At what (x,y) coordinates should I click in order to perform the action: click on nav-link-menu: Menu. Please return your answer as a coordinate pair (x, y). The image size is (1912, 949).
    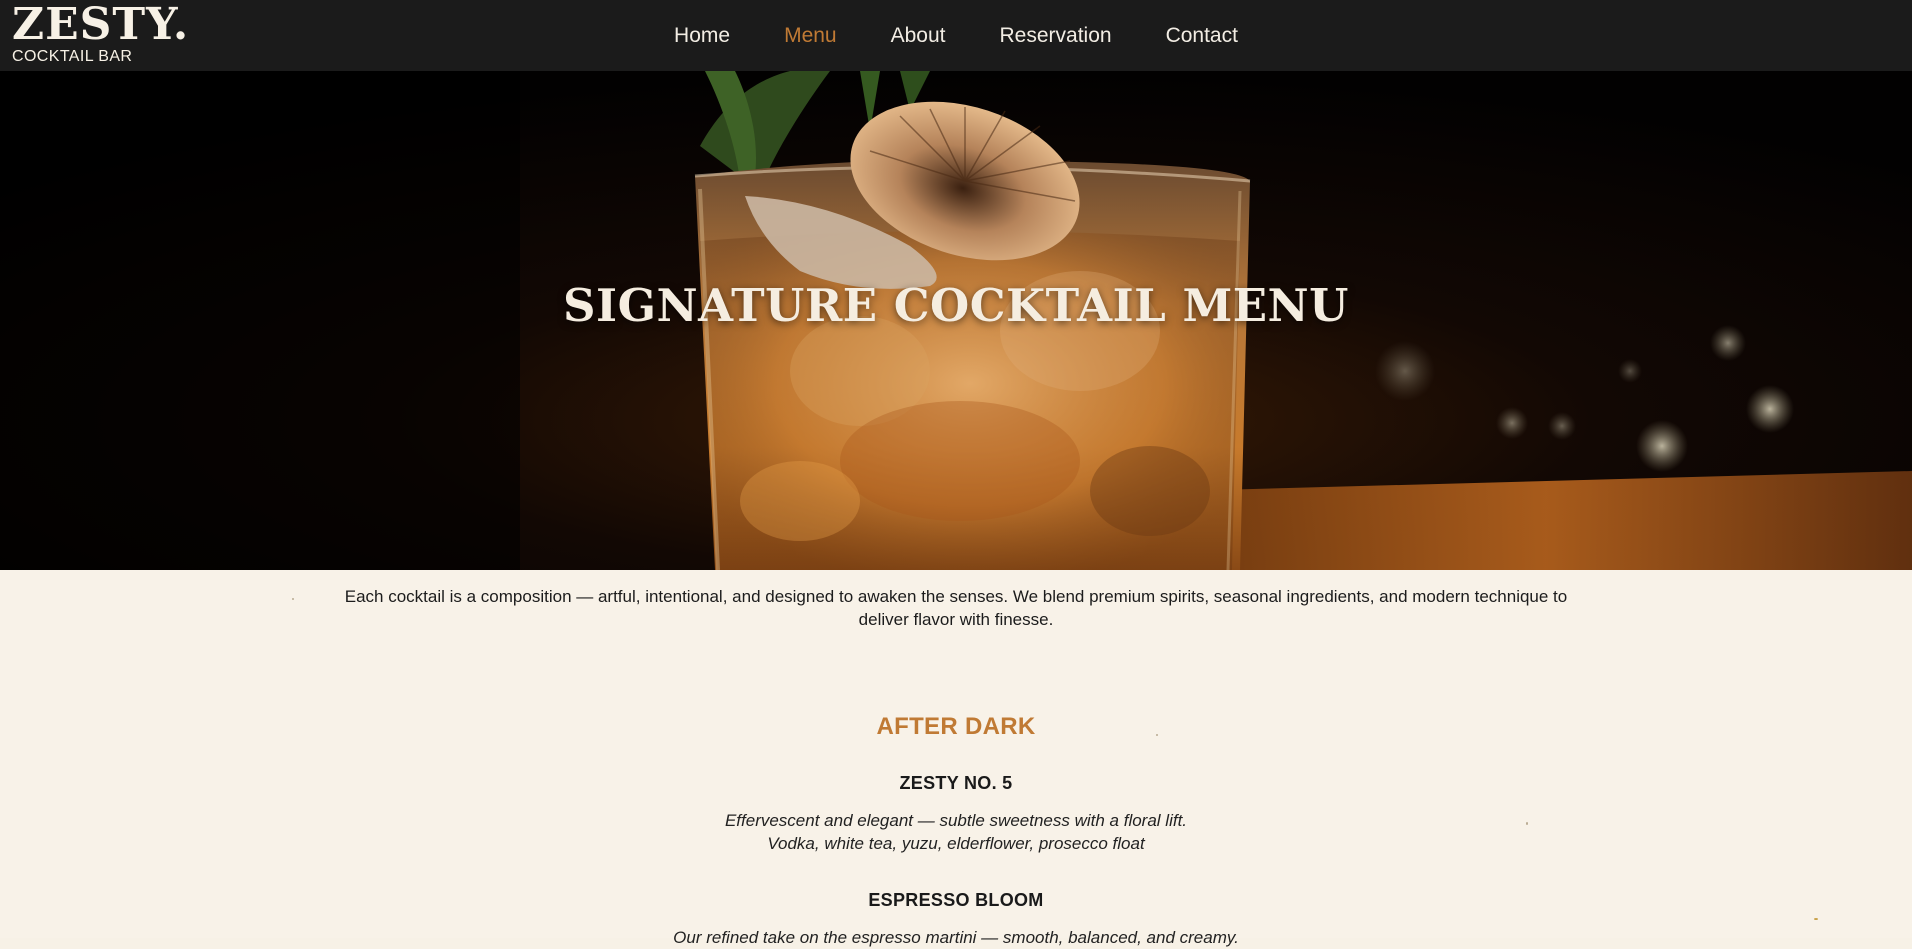
    Looking at the image, I should click on (810, 35).